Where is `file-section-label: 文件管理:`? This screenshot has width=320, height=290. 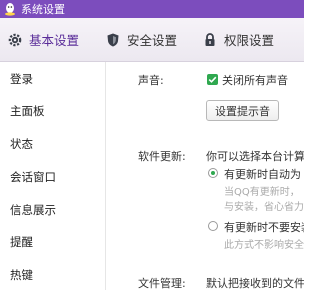 file-section-label: 文件管理: is located at coordinates (162, 283).